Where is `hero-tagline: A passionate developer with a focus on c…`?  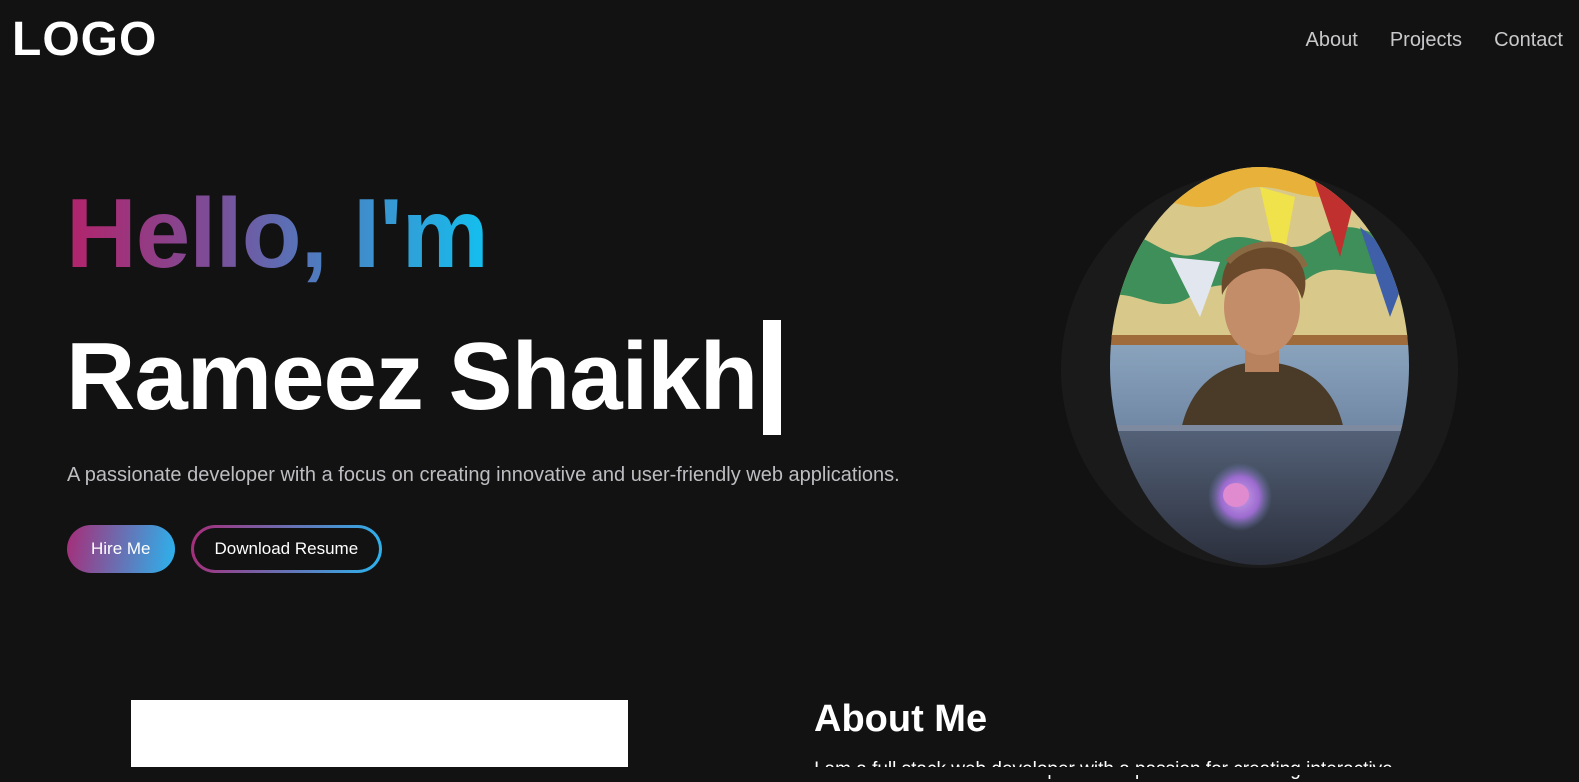
hero-tagline: A passionate developer with a focus on c… is located at coordinates (483, 475).